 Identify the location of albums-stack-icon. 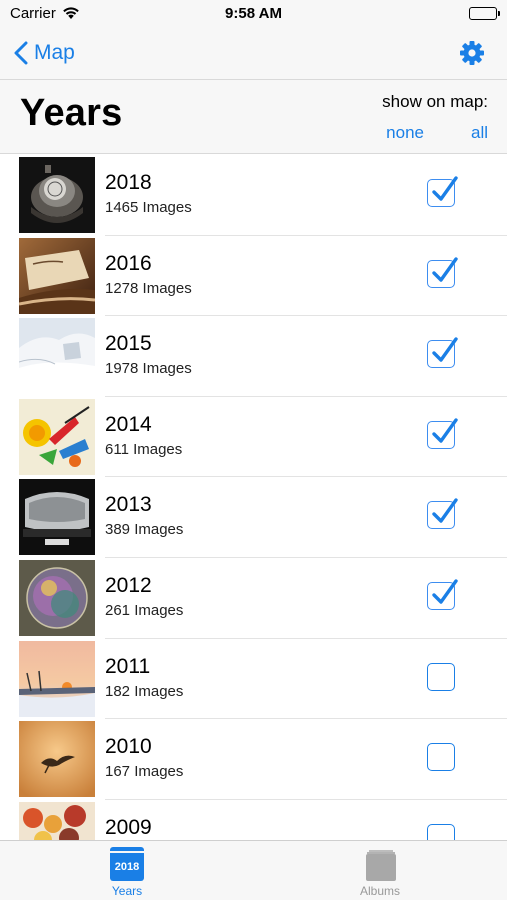
(380, 864).